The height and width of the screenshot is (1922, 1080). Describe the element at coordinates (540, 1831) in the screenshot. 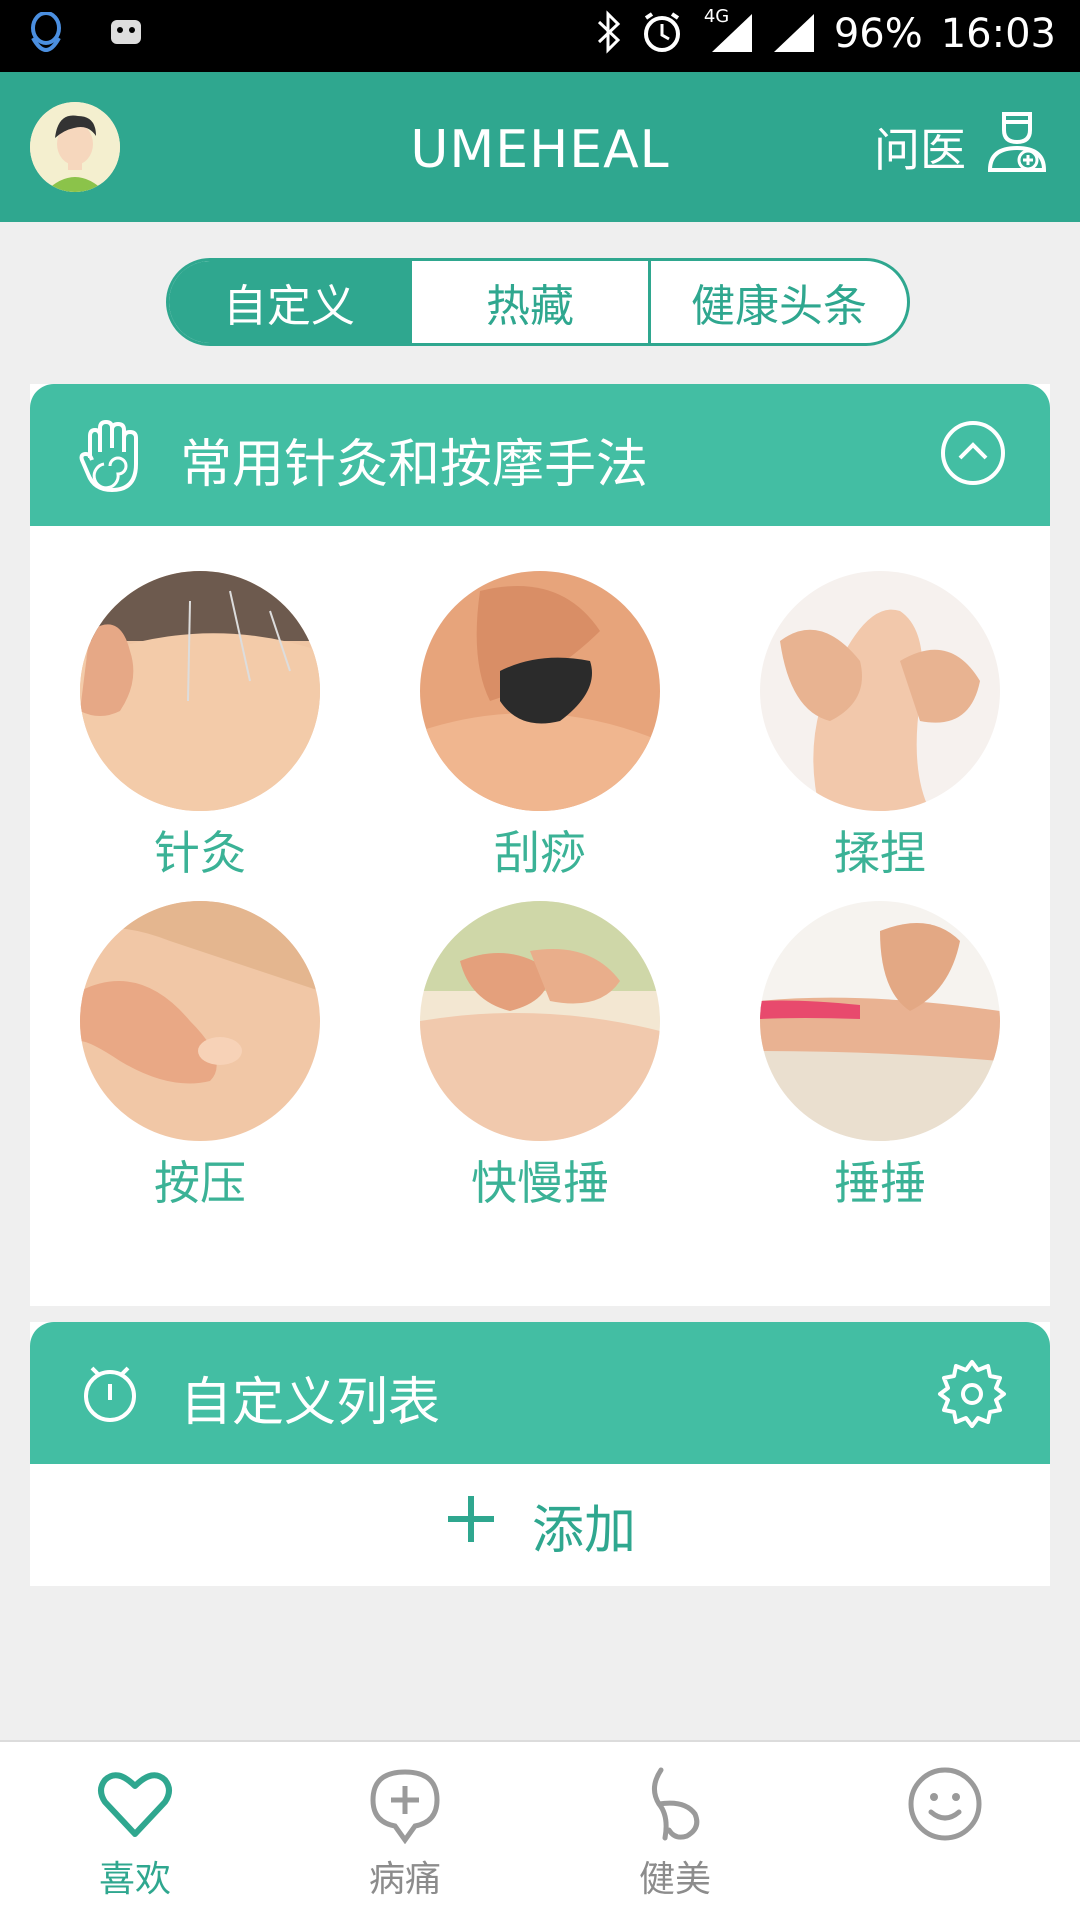

I see `bottom-navigation: 喜欢 病痛 健美` at that location.